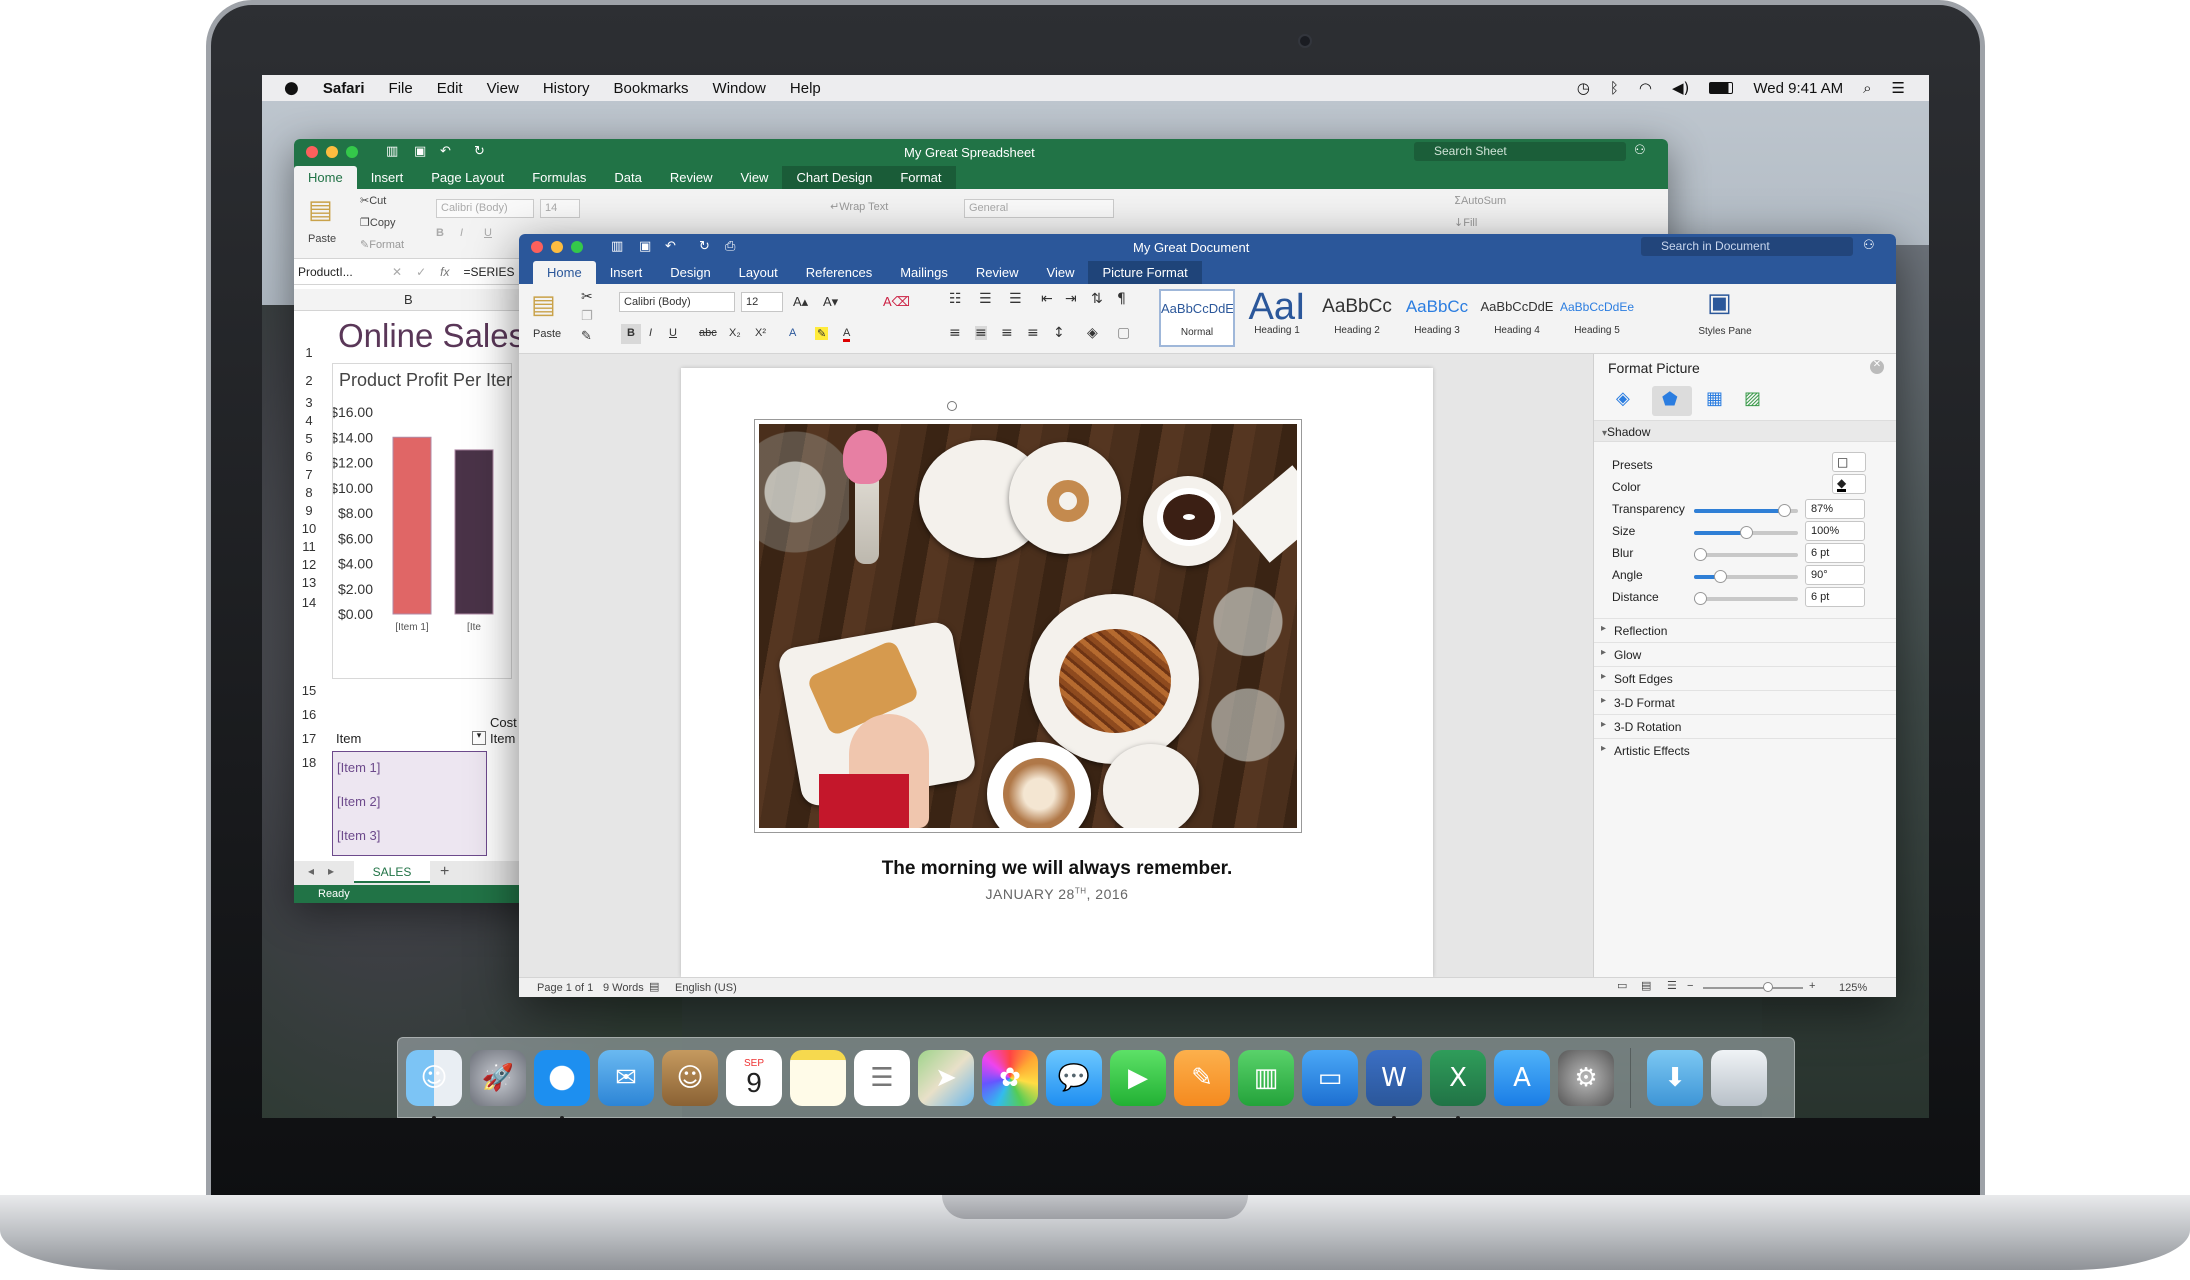 Image resolution: width=2190 pixels, height=1280 pixels. Describe the element at coordinates (467, 177) in the screenshot. I see `excel-tab-page-layout: Page Layout` at that location.